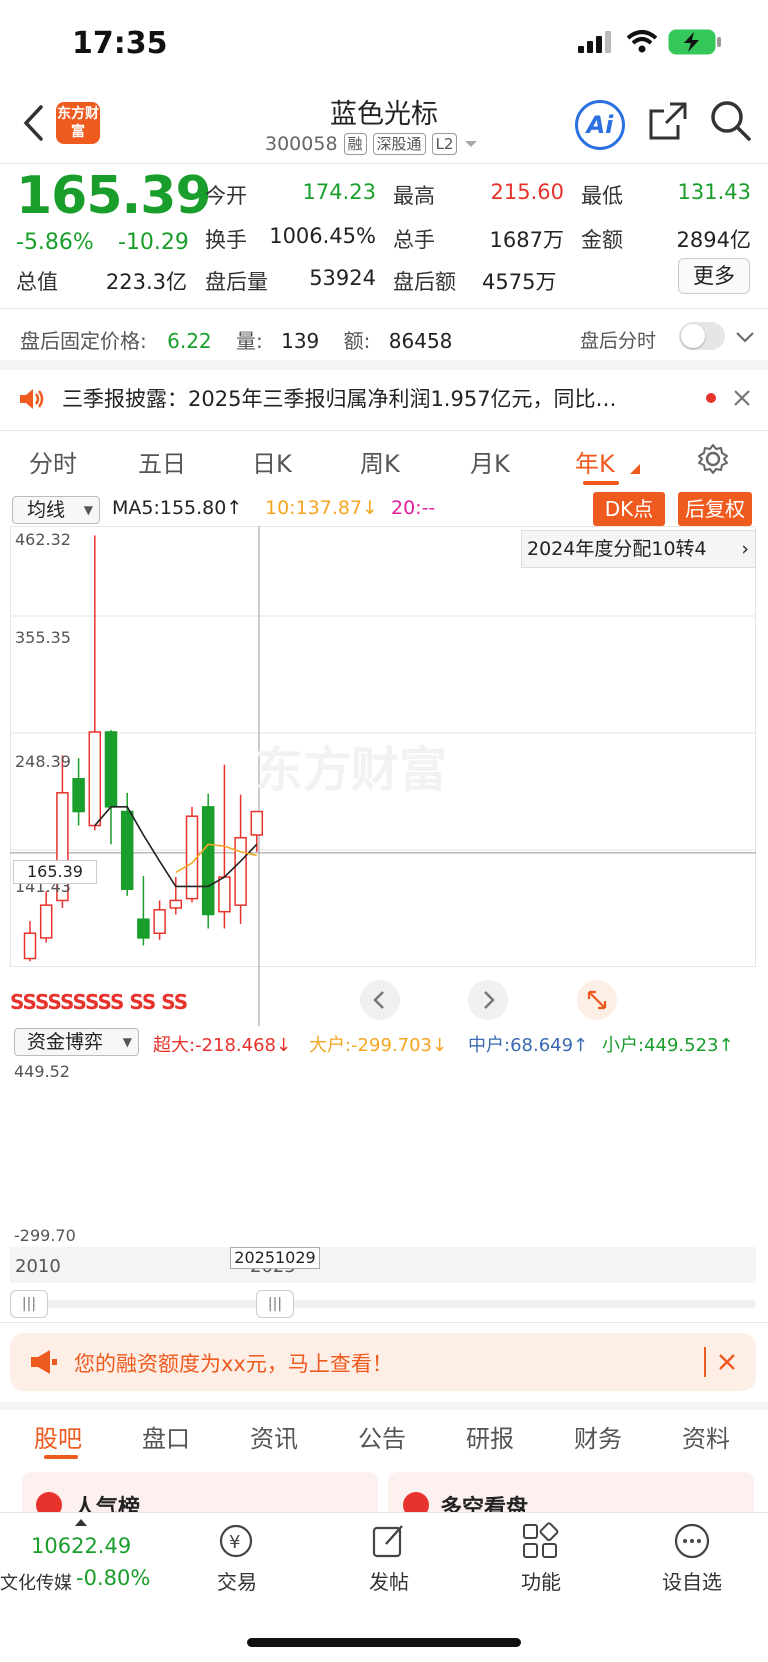  Describe the element at coordinates (113, 1578) in the screenshot. I see `index-change: -0.80%` at that location.